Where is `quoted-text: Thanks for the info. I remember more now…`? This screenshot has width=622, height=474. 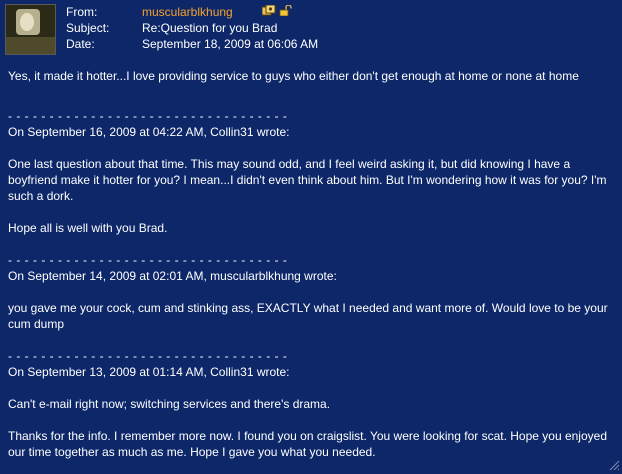
quoted-text: Thanks for the info. I remember more now… is located at coordinates (307, 444).